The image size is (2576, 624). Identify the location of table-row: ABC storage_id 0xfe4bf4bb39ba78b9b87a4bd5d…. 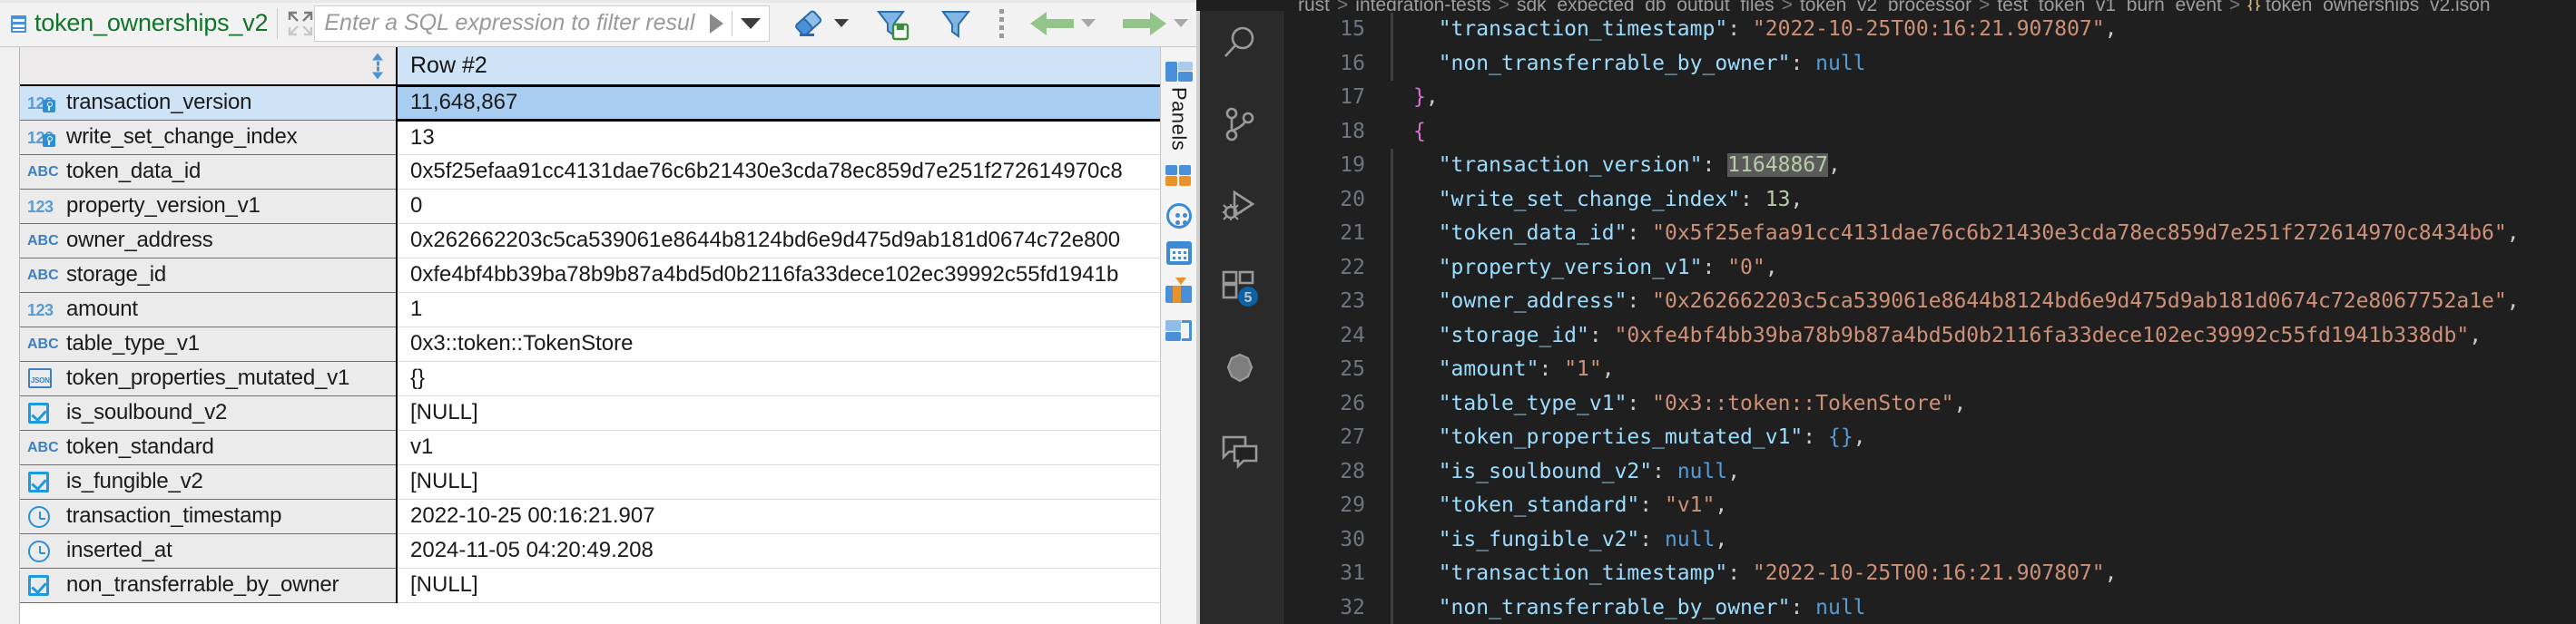
(590, 275).